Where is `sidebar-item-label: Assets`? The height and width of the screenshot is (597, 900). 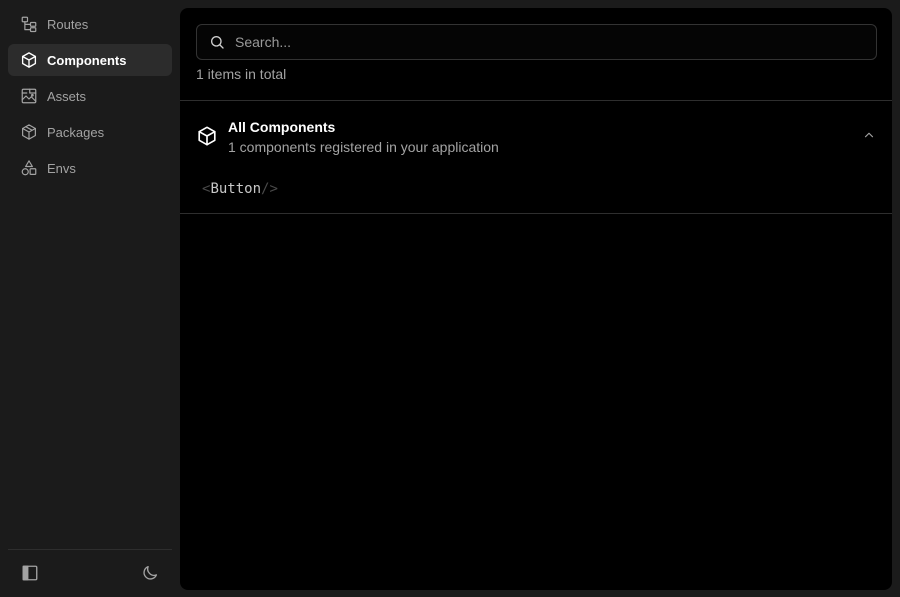 sidebar-item-label: Assets is located at coordinates (67, 96).